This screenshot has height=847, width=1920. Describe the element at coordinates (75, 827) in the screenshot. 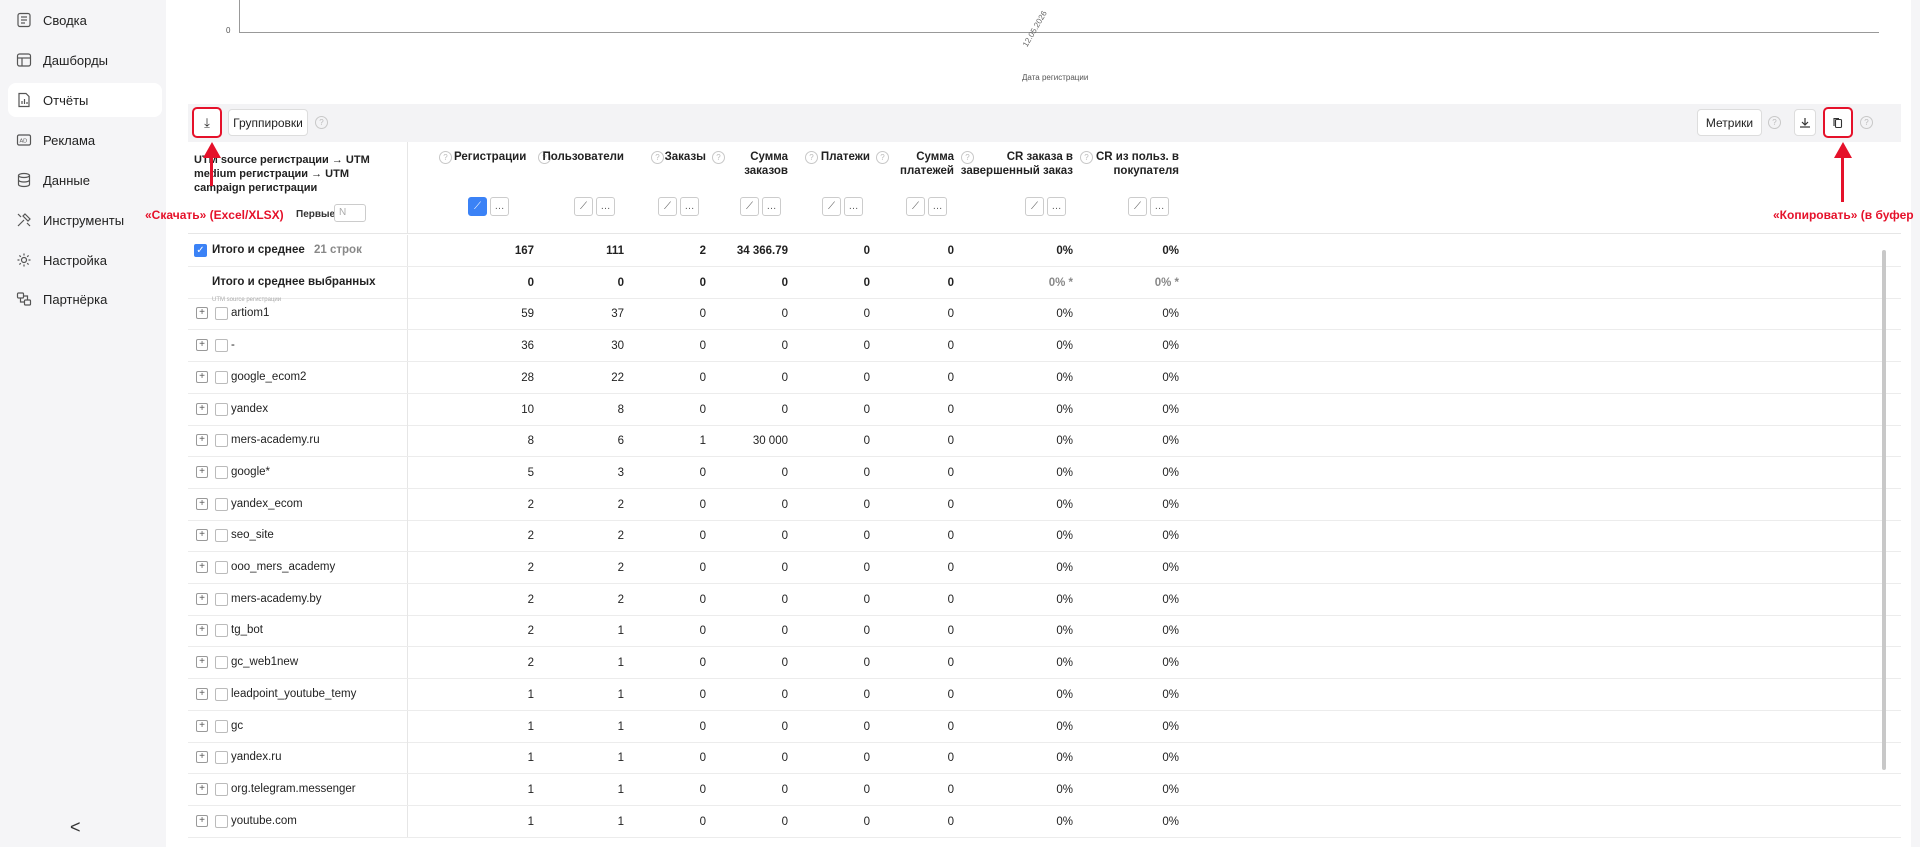

I see `collapse-sidebar-button: <` at that location.